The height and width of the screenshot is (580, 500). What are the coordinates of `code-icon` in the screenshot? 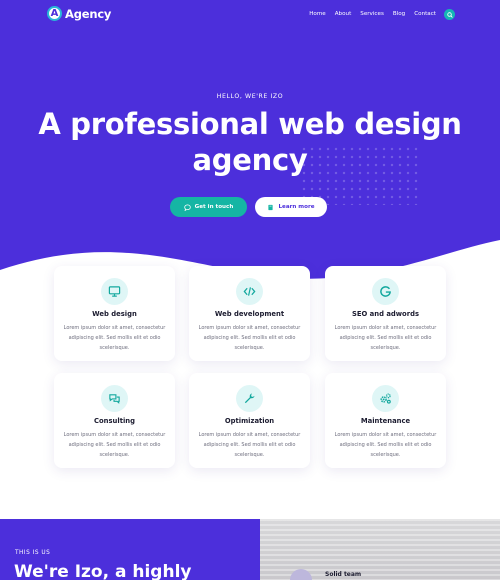 It's located at (249, 291).